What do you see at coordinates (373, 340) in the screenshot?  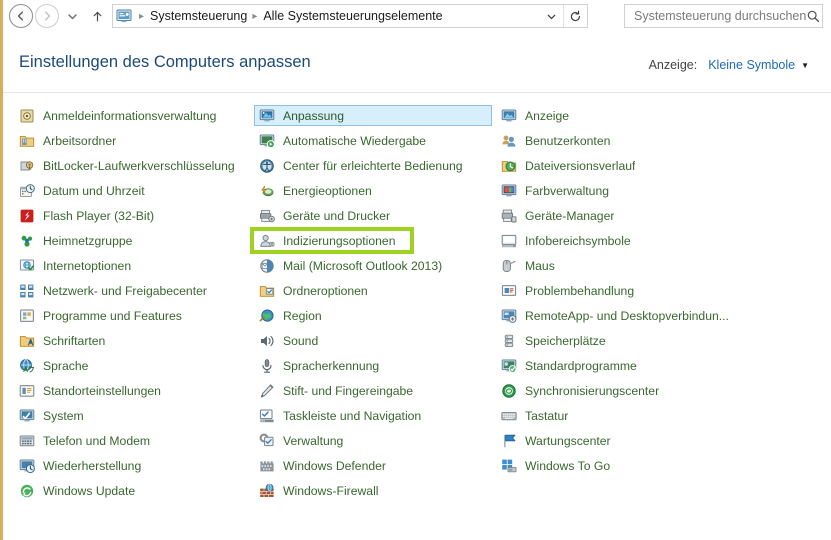 I see `control-panel-item: Sound` at bounding box center [373, 340].